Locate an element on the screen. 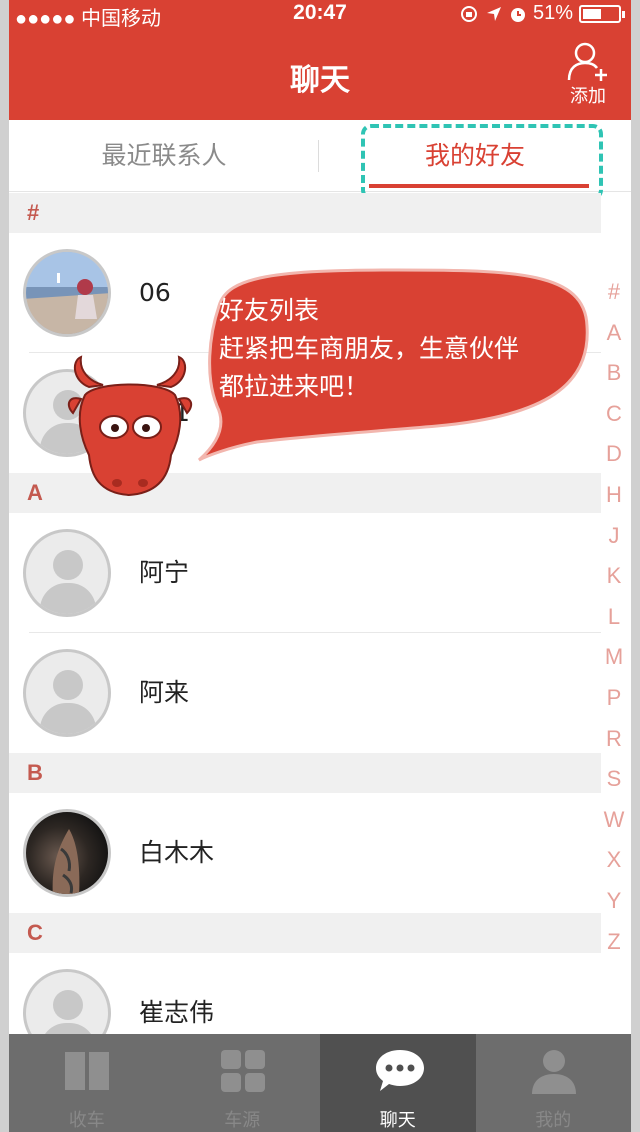 The height and width of the screenshot is (1132, 640). contact-row: 阿宁 is located at coordinates (305, 573).